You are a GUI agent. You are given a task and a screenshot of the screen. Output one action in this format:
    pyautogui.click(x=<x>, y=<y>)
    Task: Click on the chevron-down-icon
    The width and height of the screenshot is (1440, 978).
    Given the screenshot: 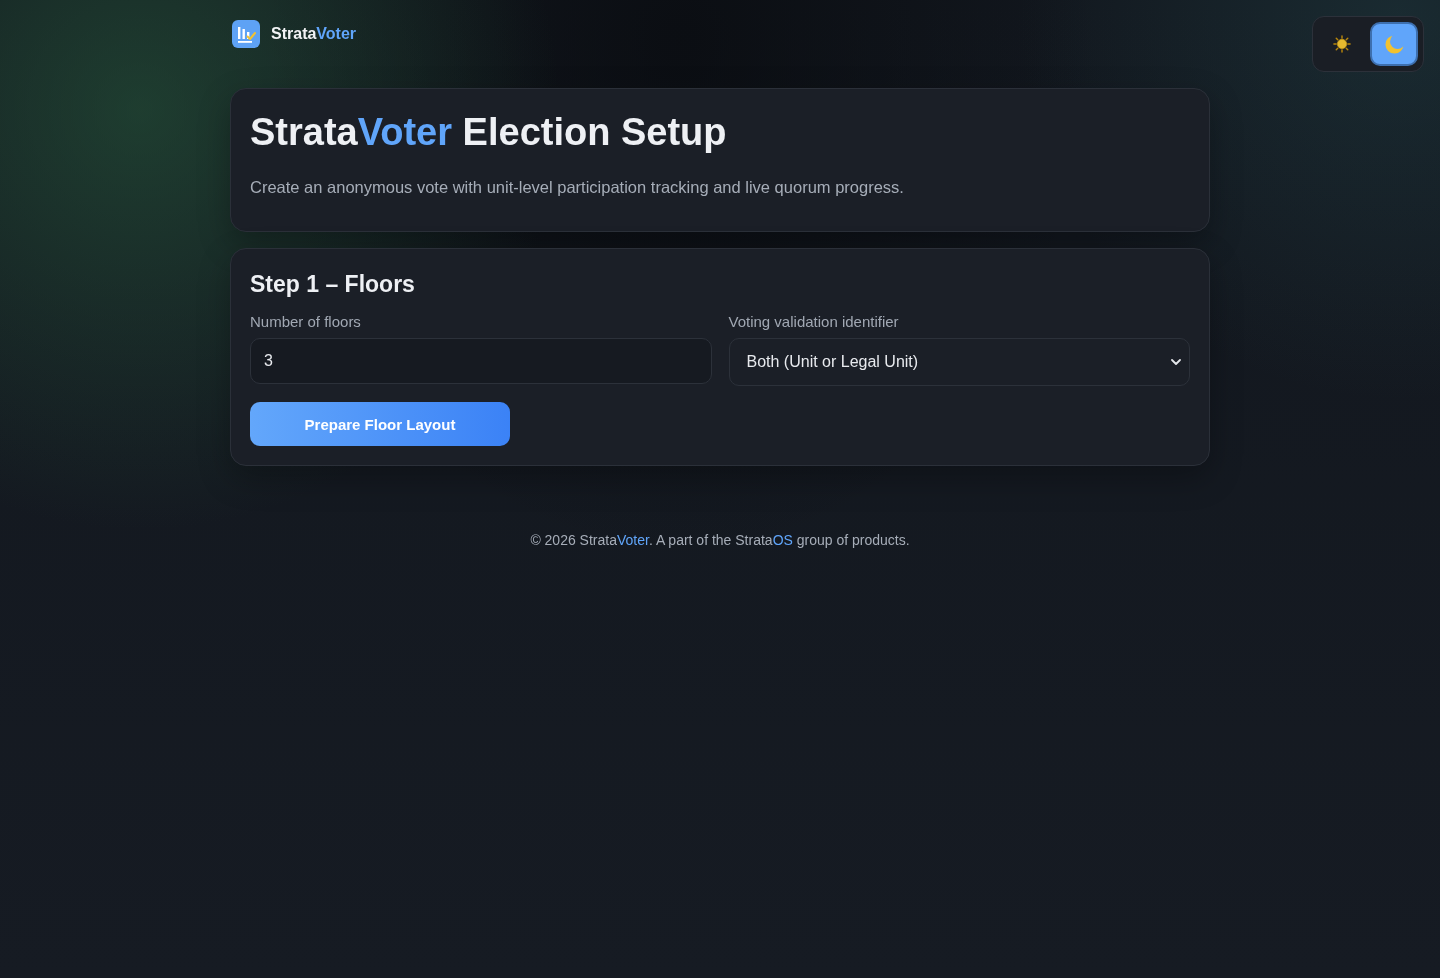 What is the action you would take?
    pyautogui.click(x=1176, y=362)
    